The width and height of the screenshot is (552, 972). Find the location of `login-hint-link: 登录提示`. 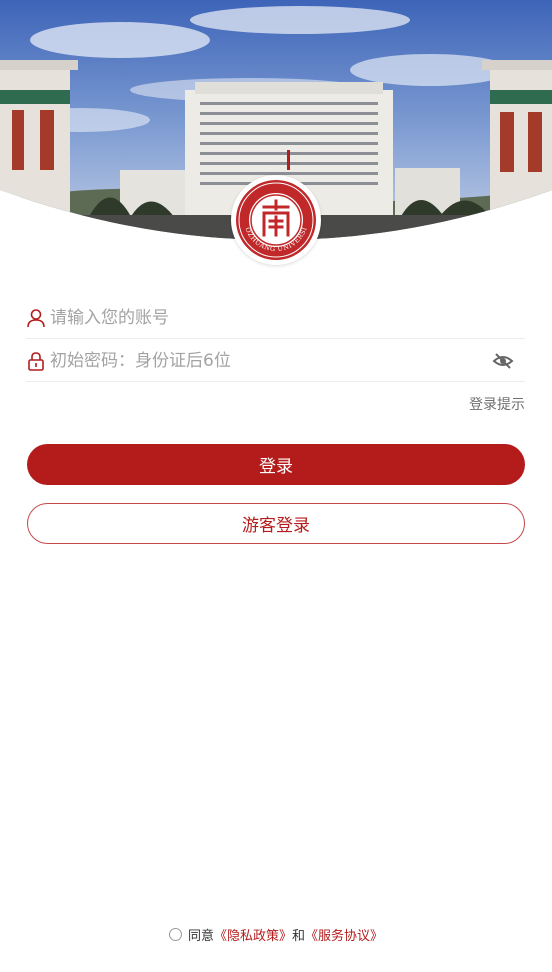

login-hint-link: 登录提示 is located at coordinates (497, 404).